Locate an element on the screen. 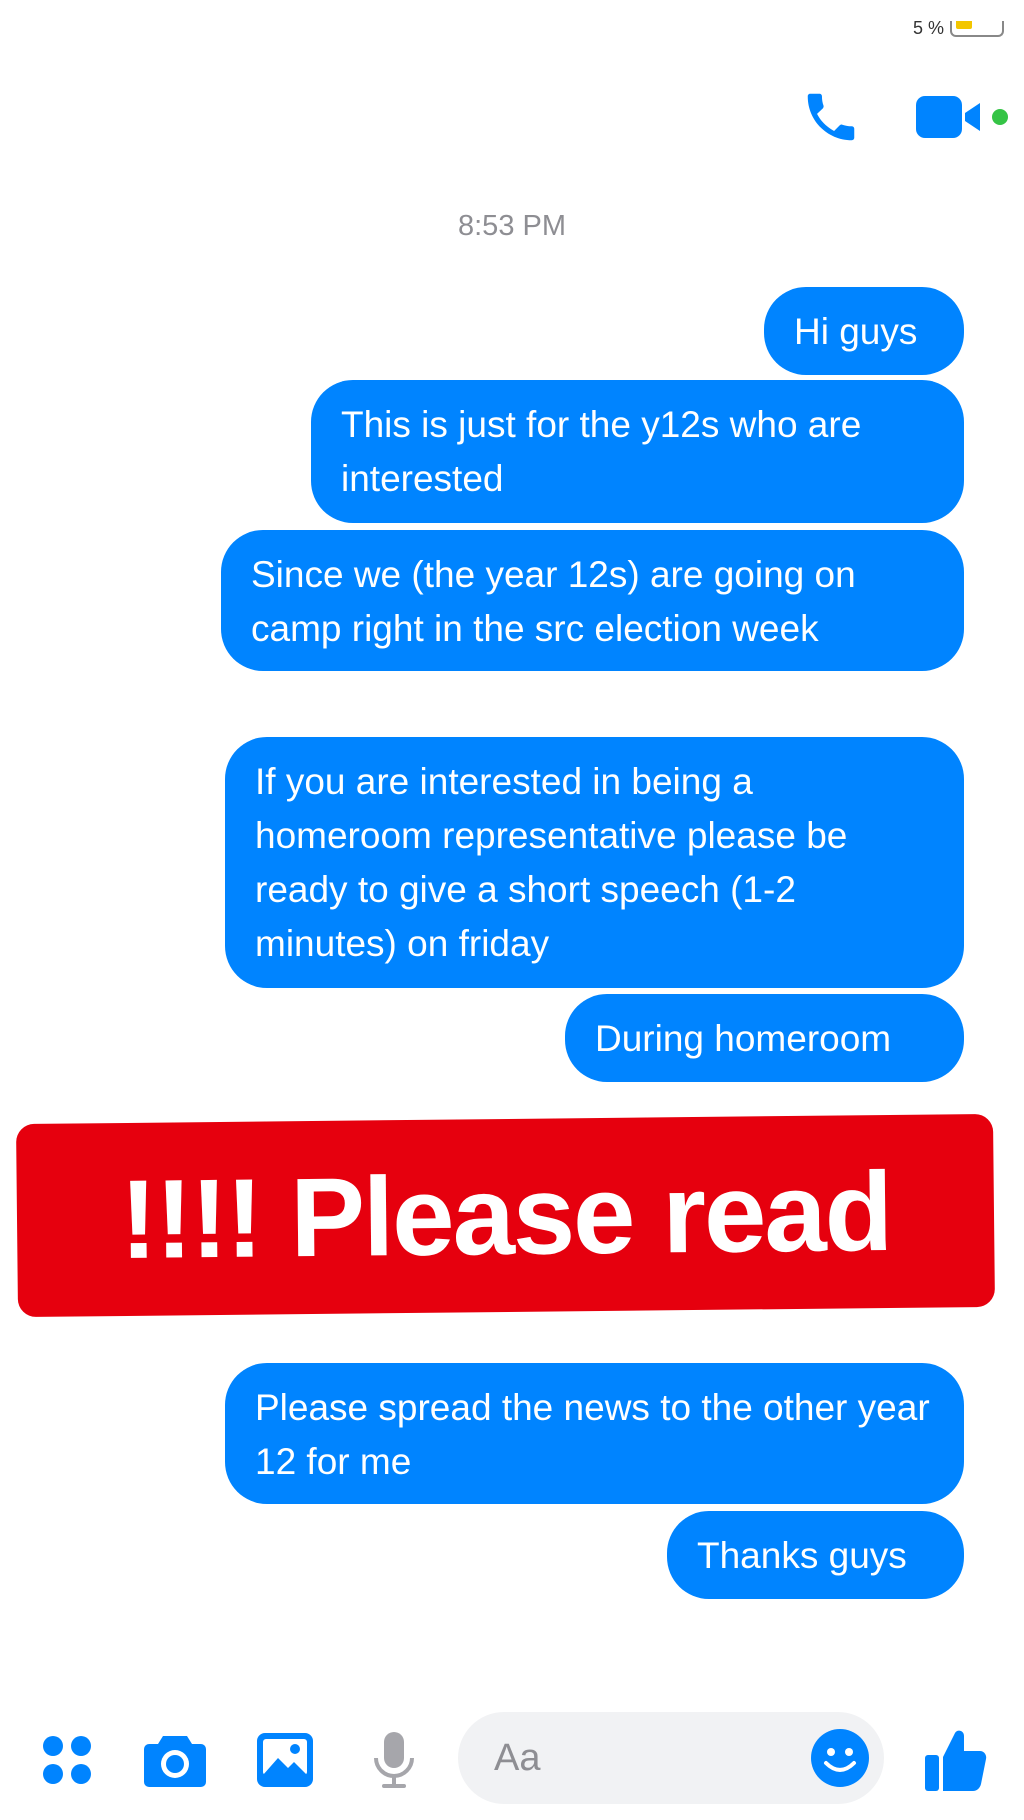 Image resolution: width=1024 pixels, height=1820 pixels. message-composer: Aa is located at coordinates (512, 1760).